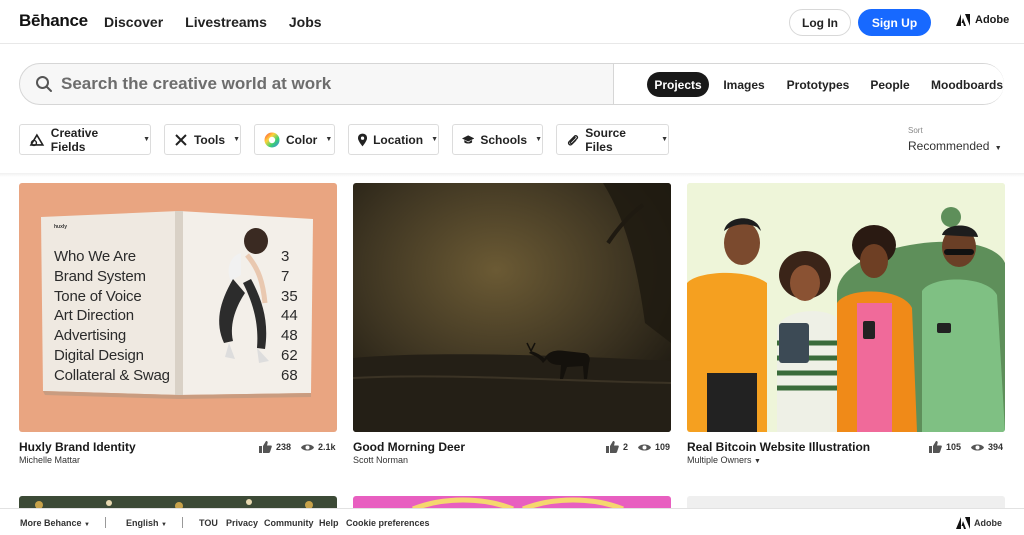  I want to click on sort-dropdown: Recommended ▼, so click(955, 146).